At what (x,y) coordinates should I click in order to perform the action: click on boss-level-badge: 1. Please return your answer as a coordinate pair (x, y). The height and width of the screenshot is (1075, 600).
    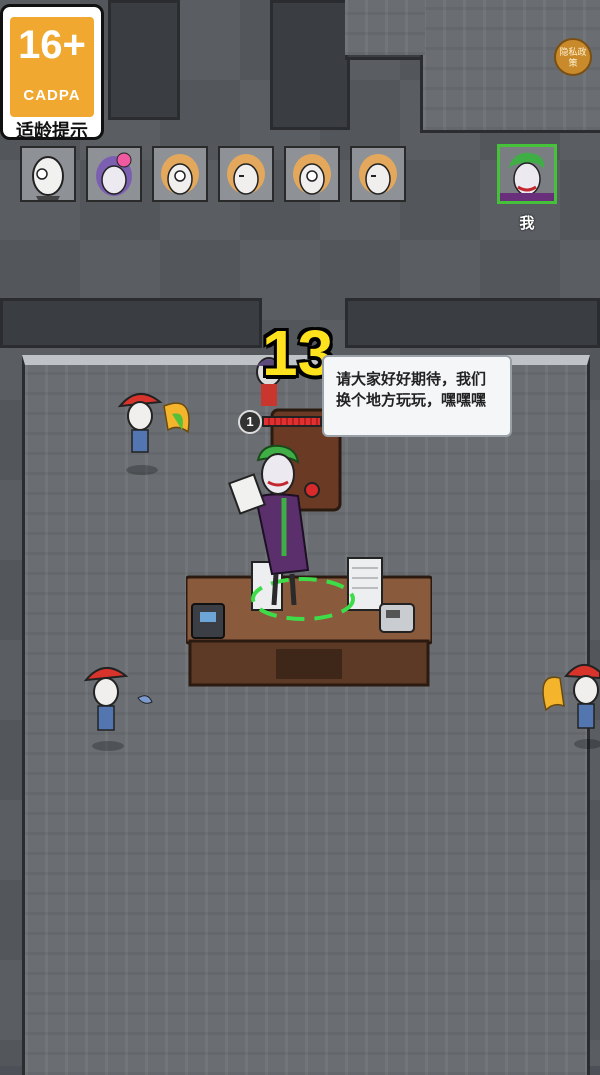
    Looking at the image, I should click on (250, 422).